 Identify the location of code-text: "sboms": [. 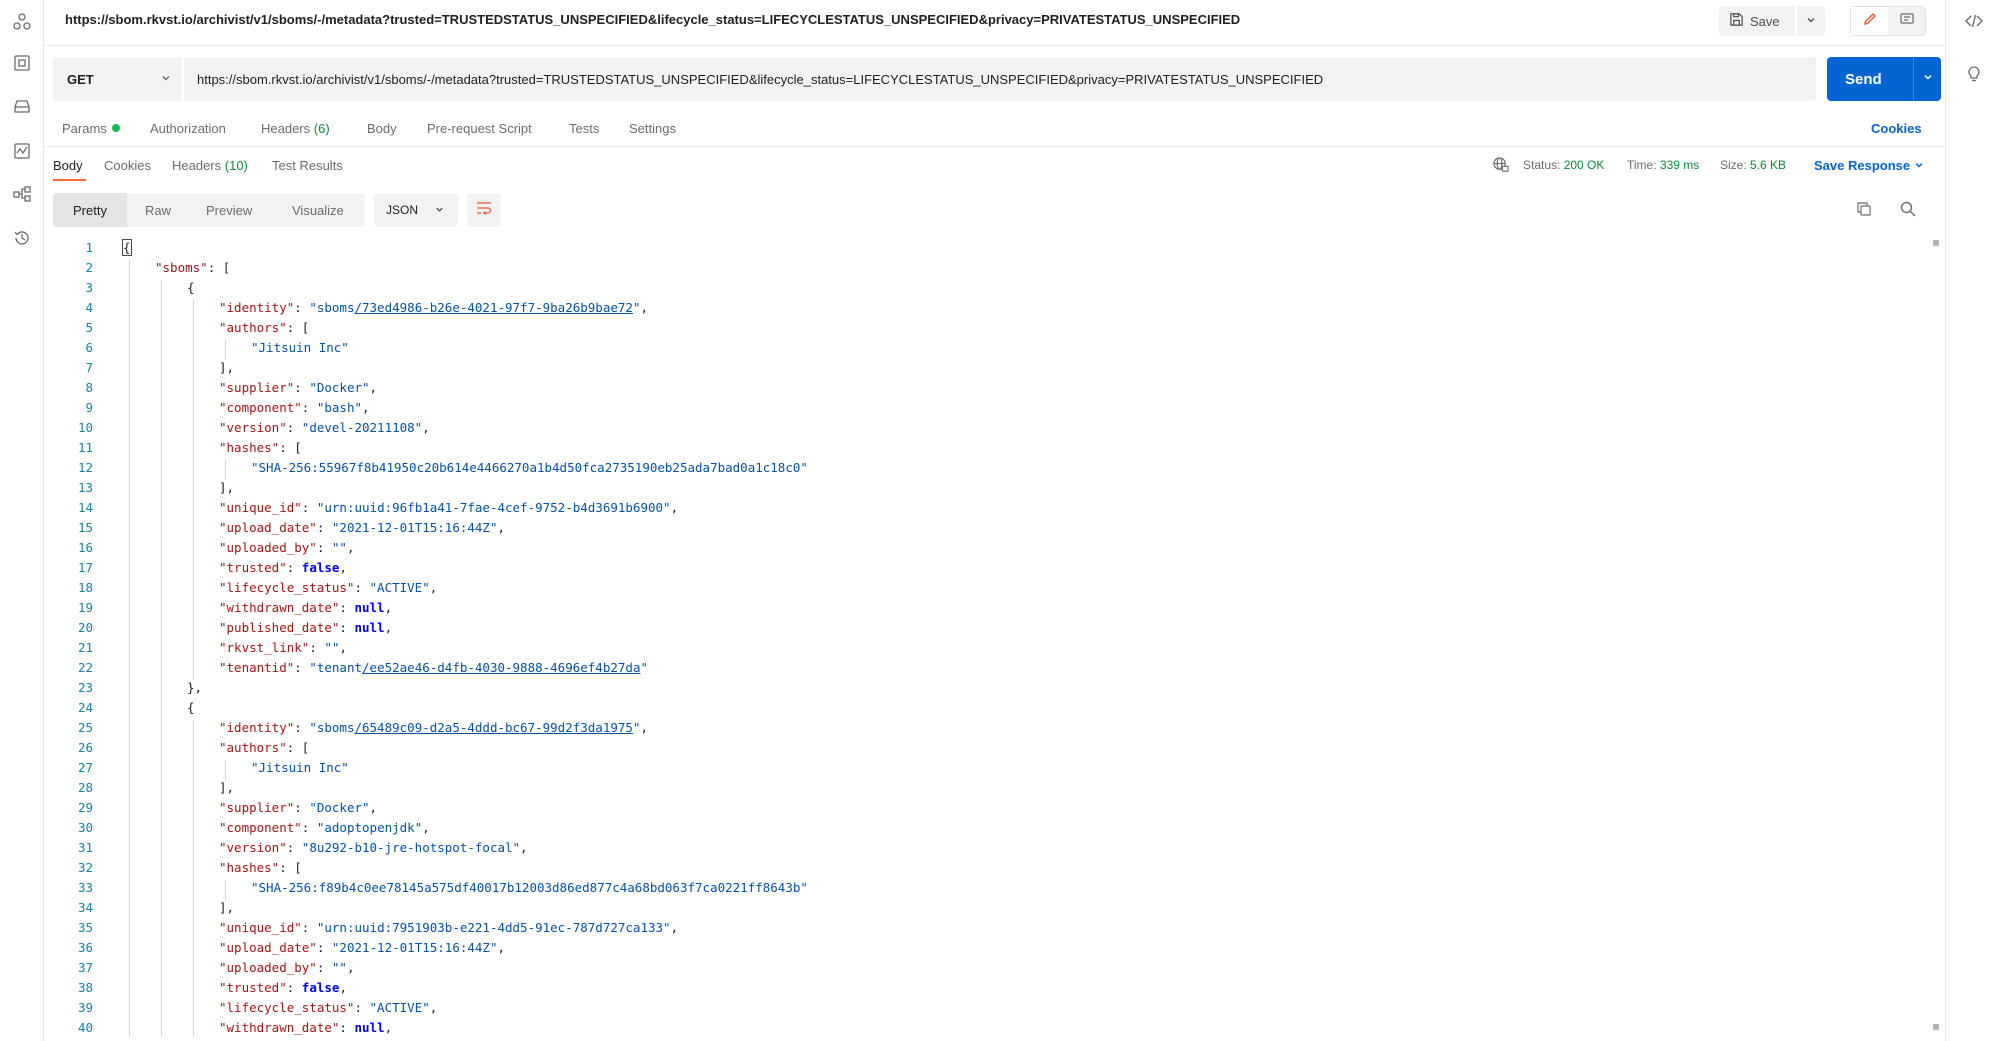
(192, 268).